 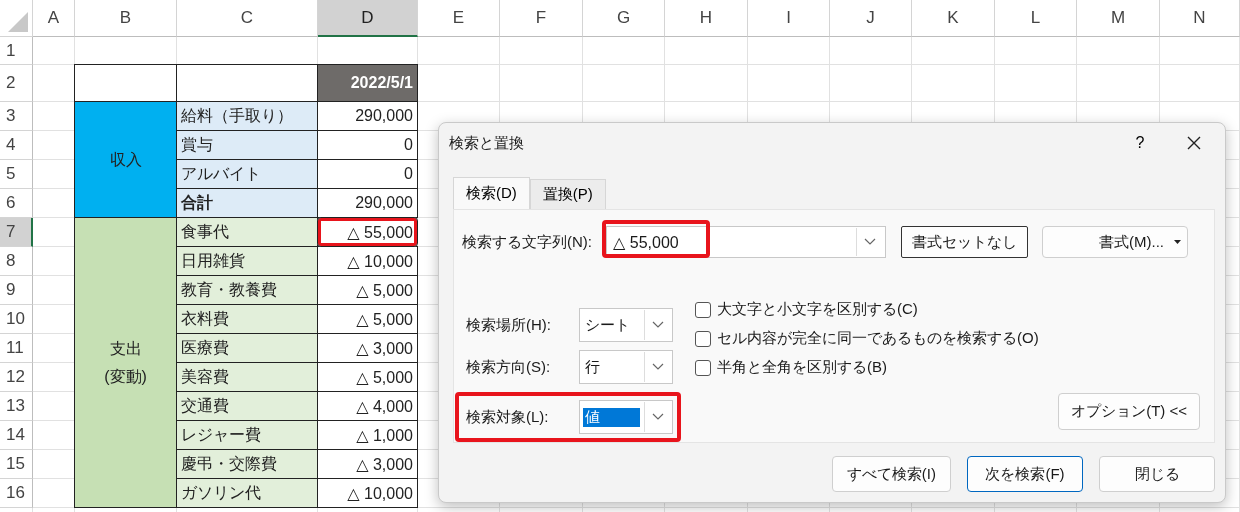 I want to click on item-name-cell: 合計, so click(x=247, y=203).